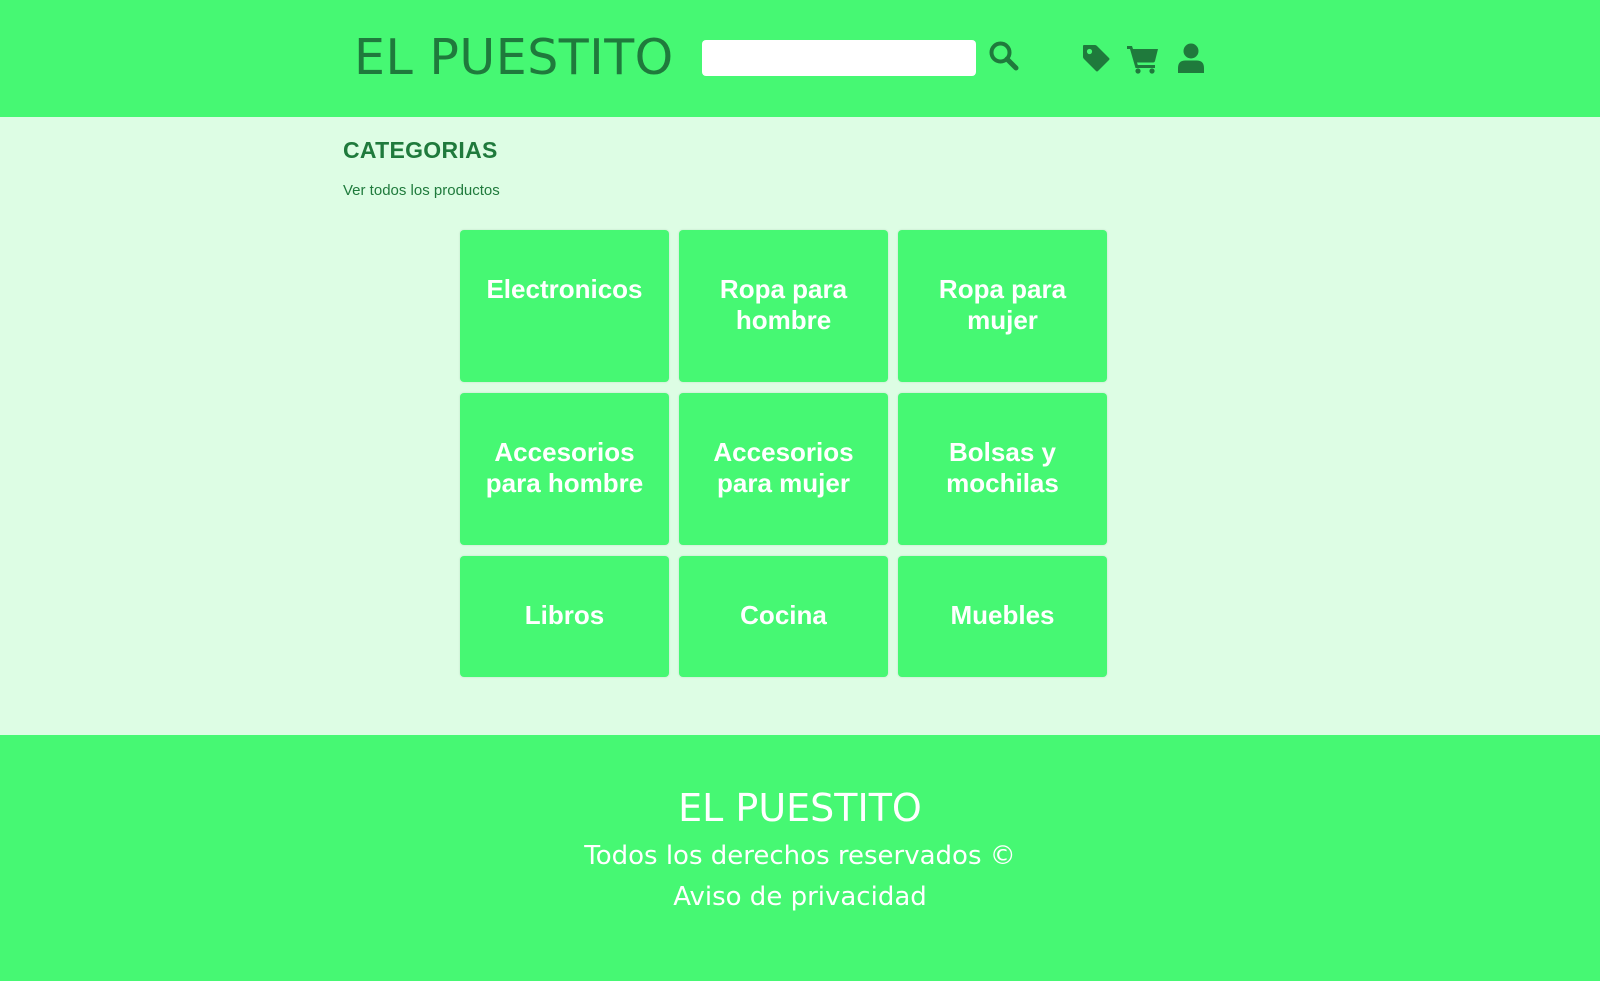 This screenshot has height=981, width=1600. I want to click on search-button, so click(1004, 56).